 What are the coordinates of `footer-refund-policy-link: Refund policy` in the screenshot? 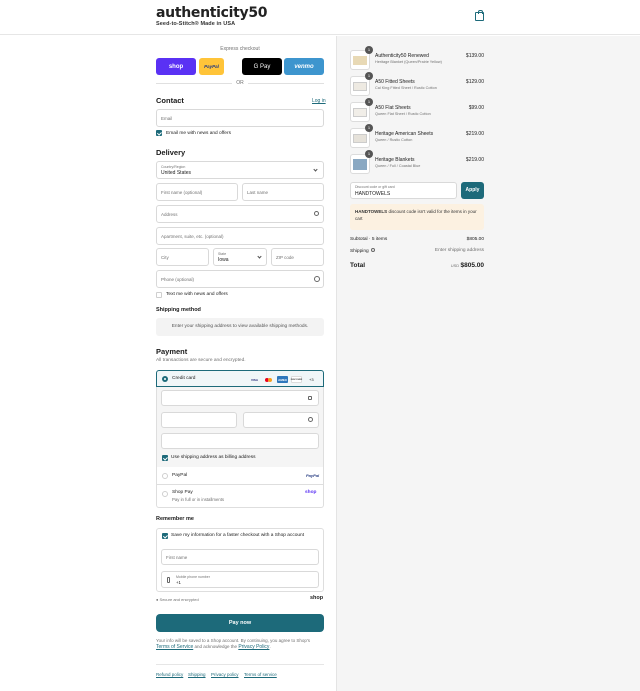 It's located at (169, 674).